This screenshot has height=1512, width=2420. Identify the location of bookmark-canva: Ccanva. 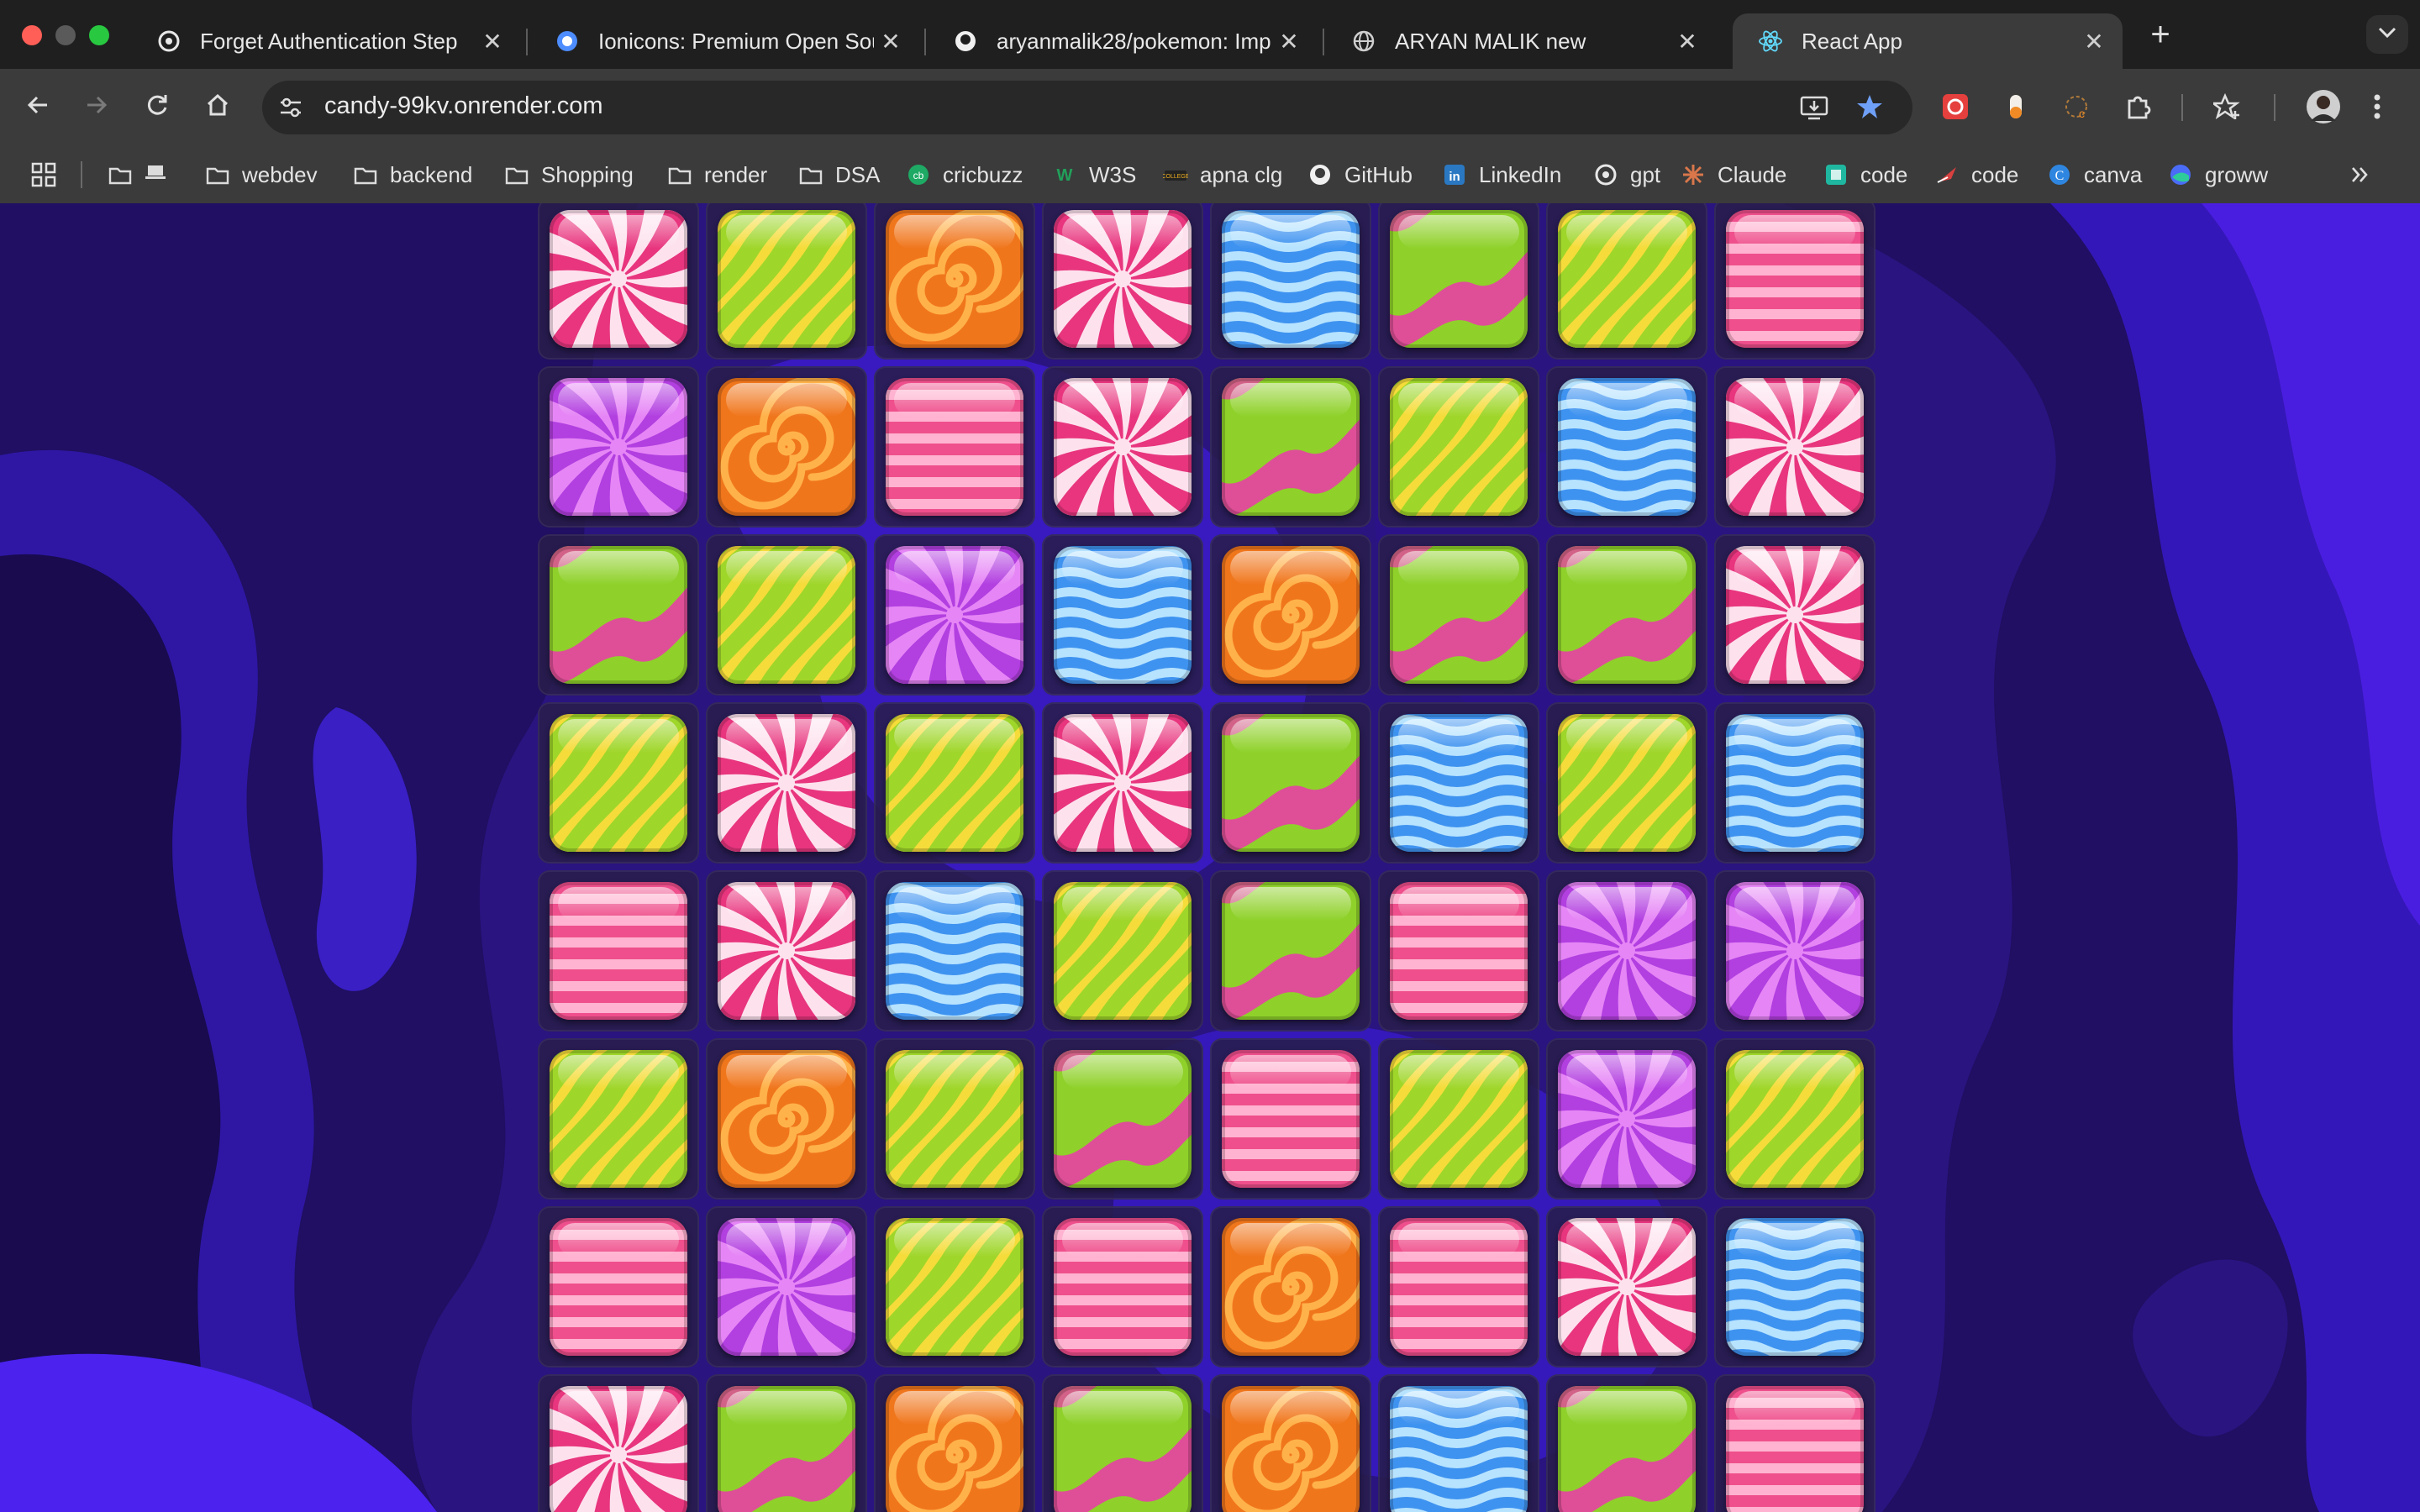
(2094, 174).